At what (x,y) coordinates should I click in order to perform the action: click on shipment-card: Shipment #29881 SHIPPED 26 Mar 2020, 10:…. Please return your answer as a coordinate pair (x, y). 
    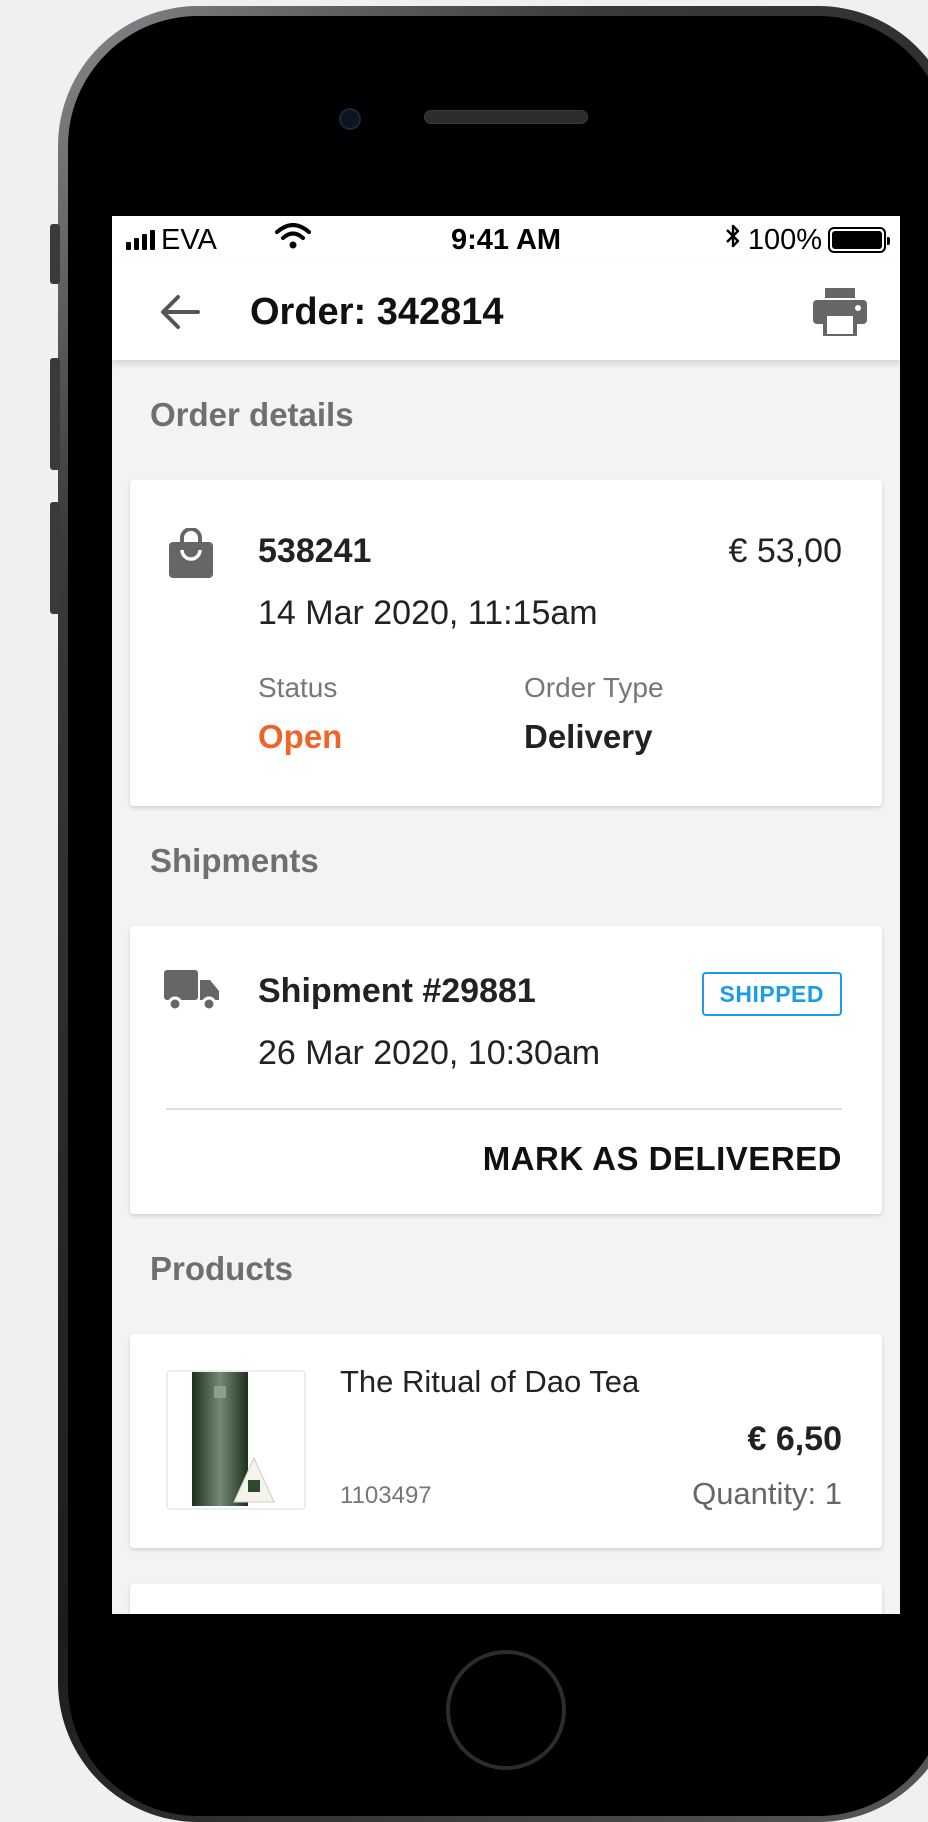
    Looking at the image, I should click on (506, 1070).